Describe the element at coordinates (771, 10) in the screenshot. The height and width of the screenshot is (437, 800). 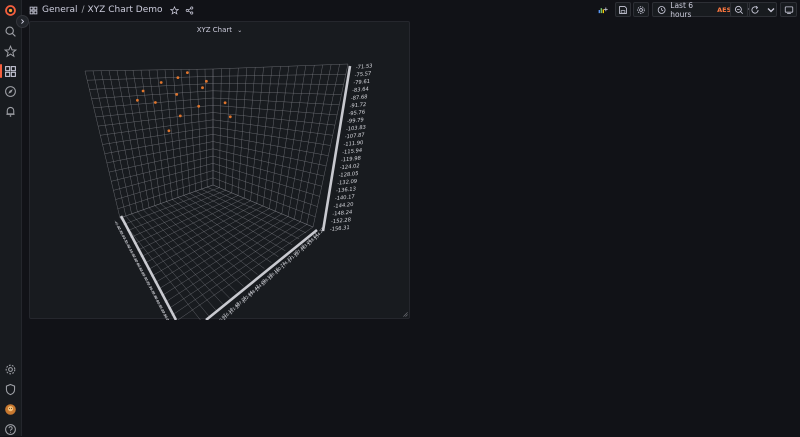
I see `chevron-down-icon` at that location.